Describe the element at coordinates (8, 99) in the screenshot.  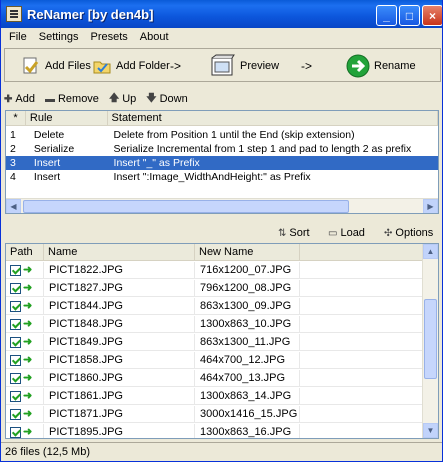
I see `plus-icon: ✚` at that location.